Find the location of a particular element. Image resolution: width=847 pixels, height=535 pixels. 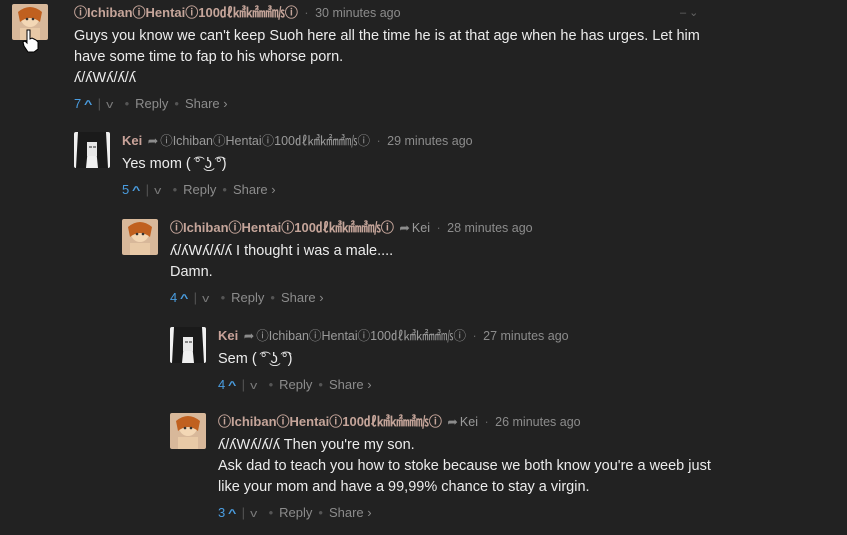

comment-line: Yes mom ( ͡° ͜ʖ ͡°) is located at coordinates (174, 164).